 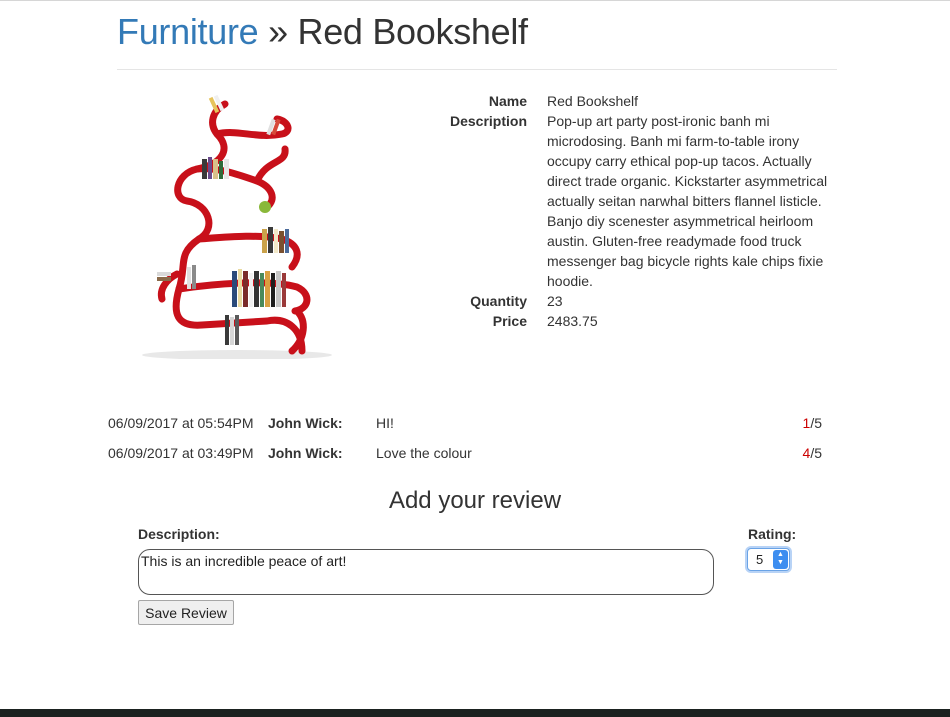 What do you see at coordinates (629, 321) in the screenshot?
I see `detail-row-price: Price 2483.75` at bounding box center [629, 321].